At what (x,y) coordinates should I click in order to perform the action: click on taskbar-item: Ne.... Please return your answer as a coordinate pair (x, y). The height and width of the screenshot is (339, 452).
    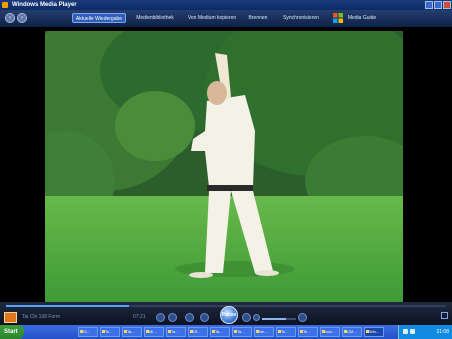
    Looking at the image, I should click on (264, 332).